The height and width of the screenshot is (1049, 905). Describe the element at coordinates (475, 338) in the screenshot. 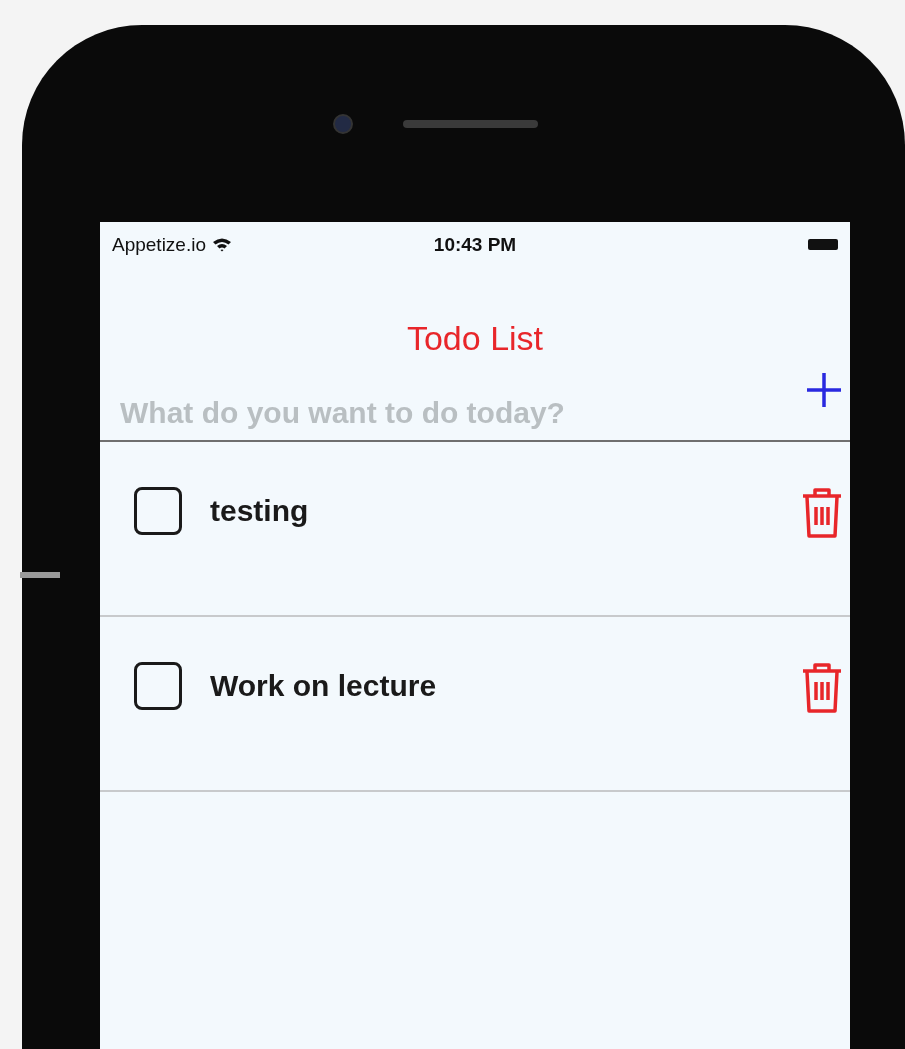

I see `screen-title: Todo List` at that location.